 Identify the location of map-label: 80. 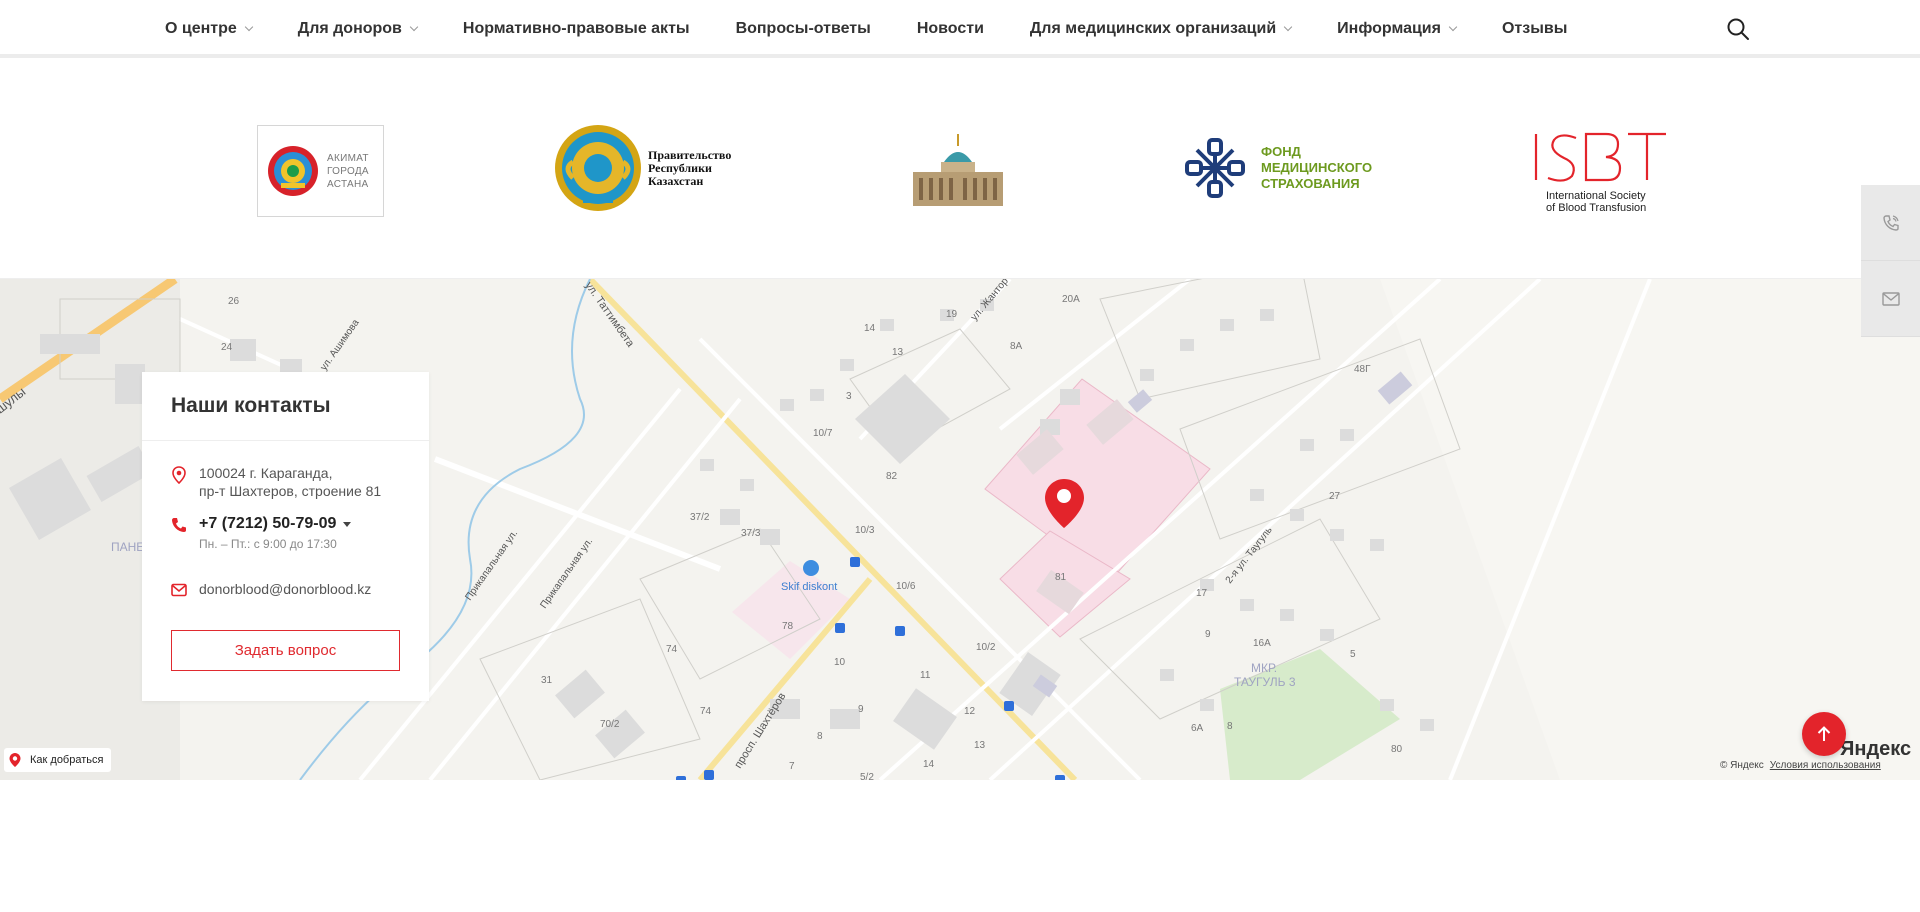
(1397, 749).